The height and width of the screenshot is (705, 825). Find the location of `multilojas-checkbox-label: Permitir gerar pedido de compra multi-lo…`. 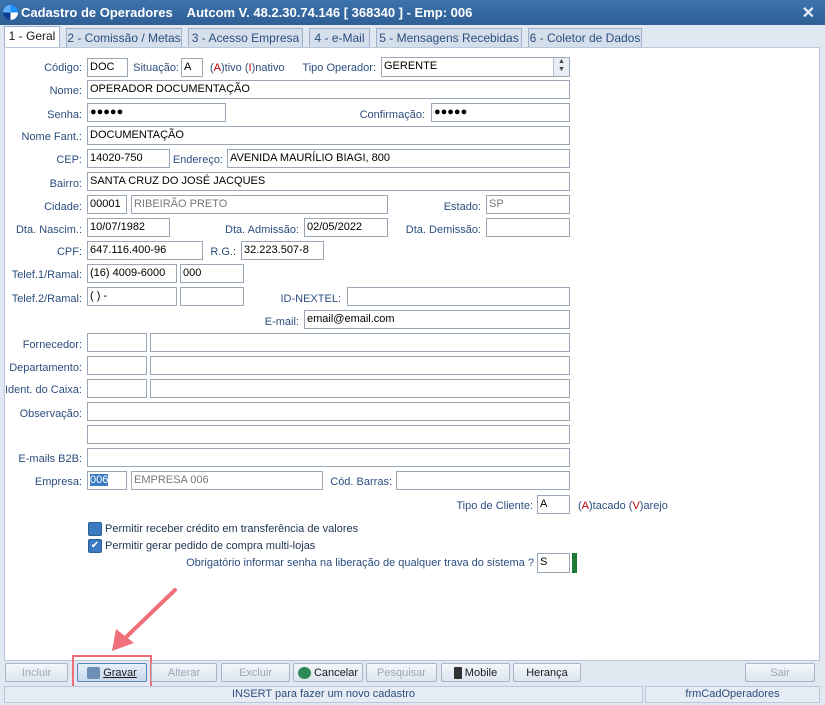

multilojas-checkbox-label: Permitir gerar pedido de compra multi-lo… is located at coordinates (210, 546).